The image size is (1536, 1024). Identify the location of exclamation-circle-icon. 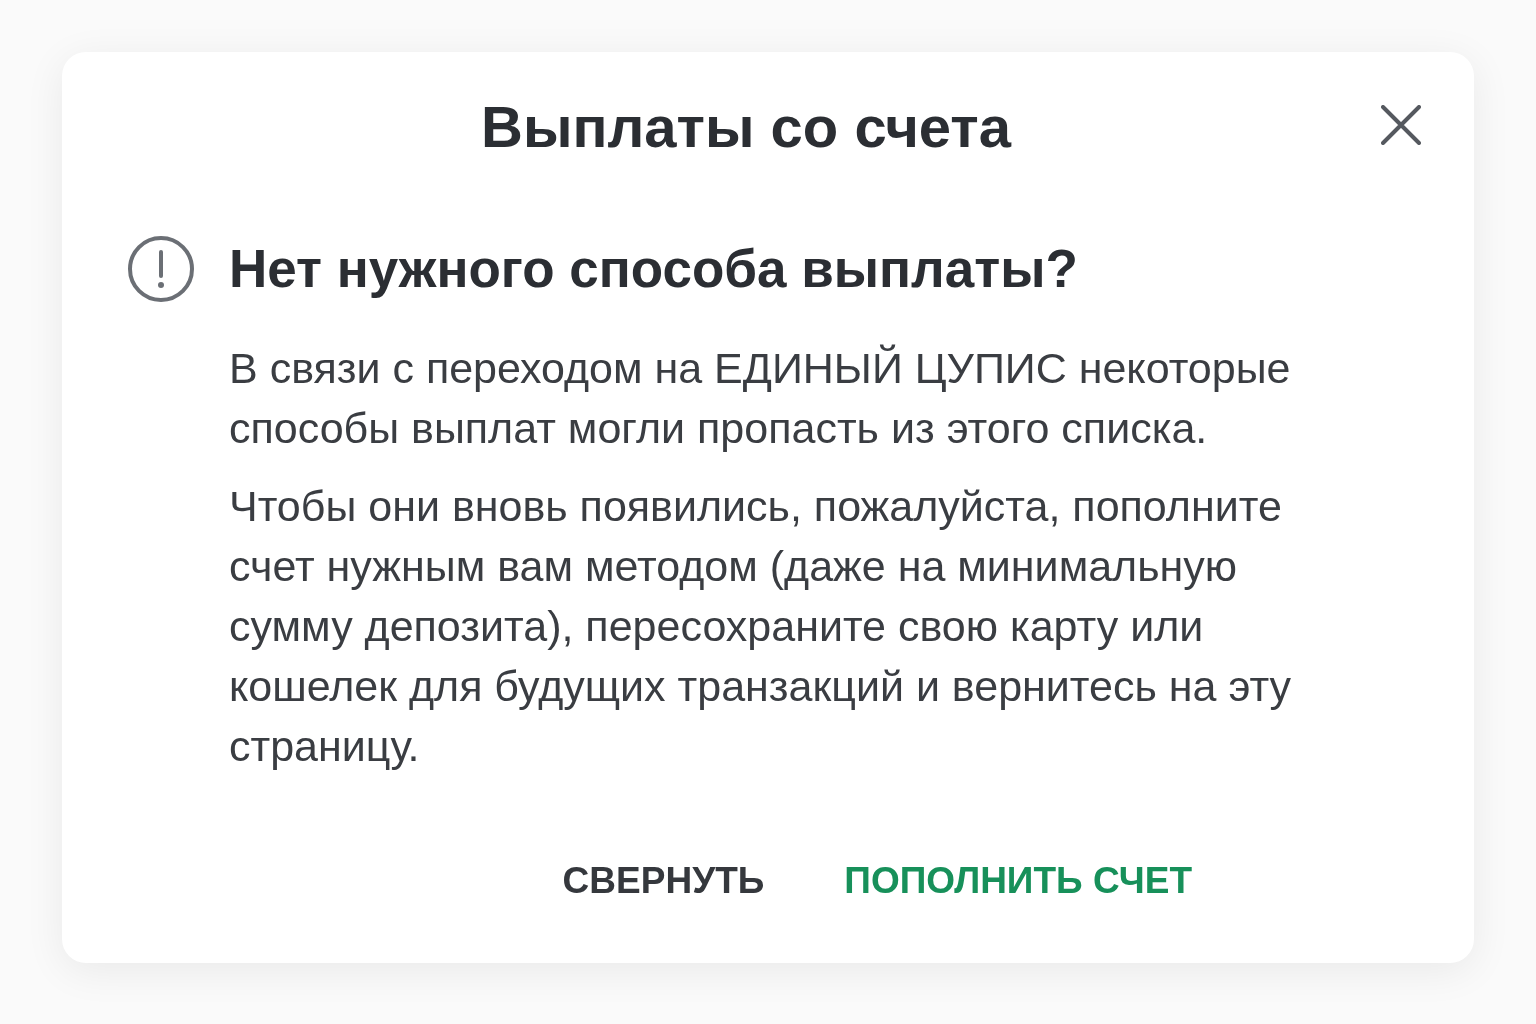
(161, 269).